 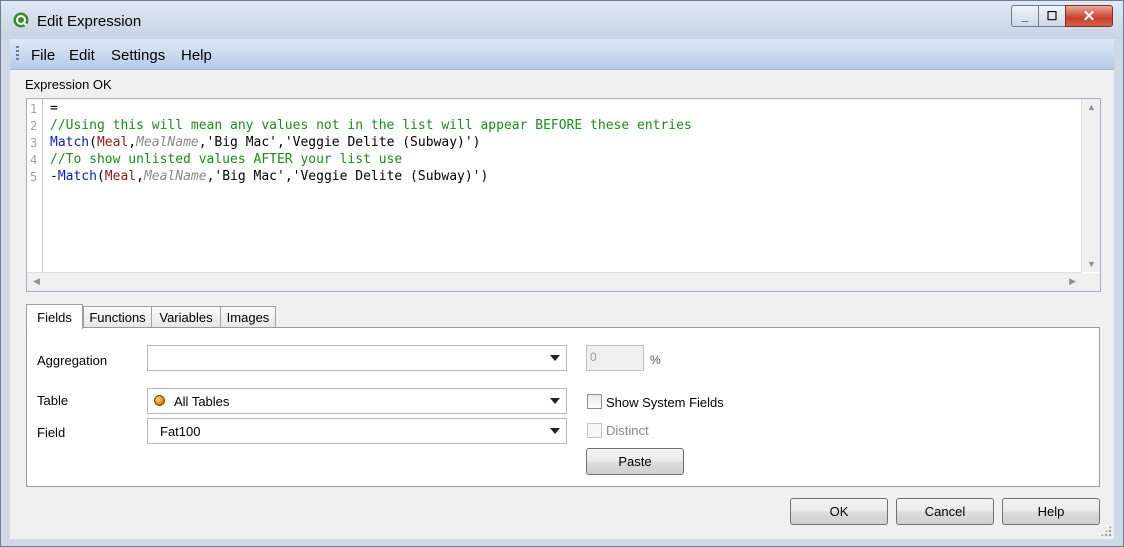 I want to click on field-dropdown: Fat100, so click(x=357, y=431).